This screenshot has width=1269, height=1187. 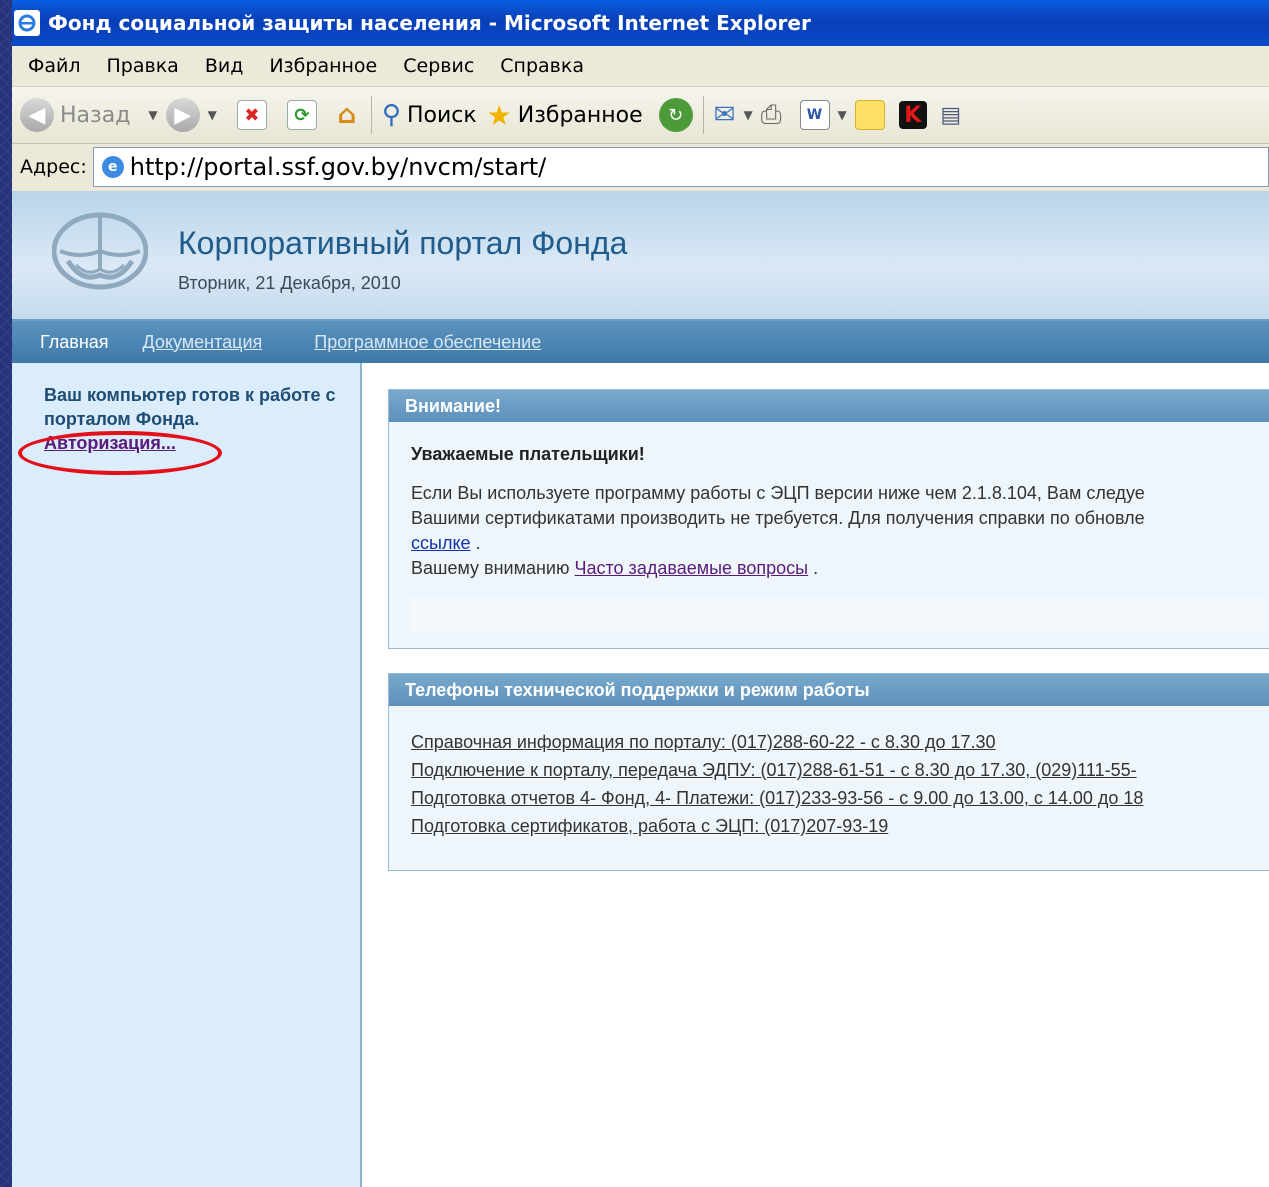 I want to click on search-button-label: Поиск, so click(x=442, y=115).